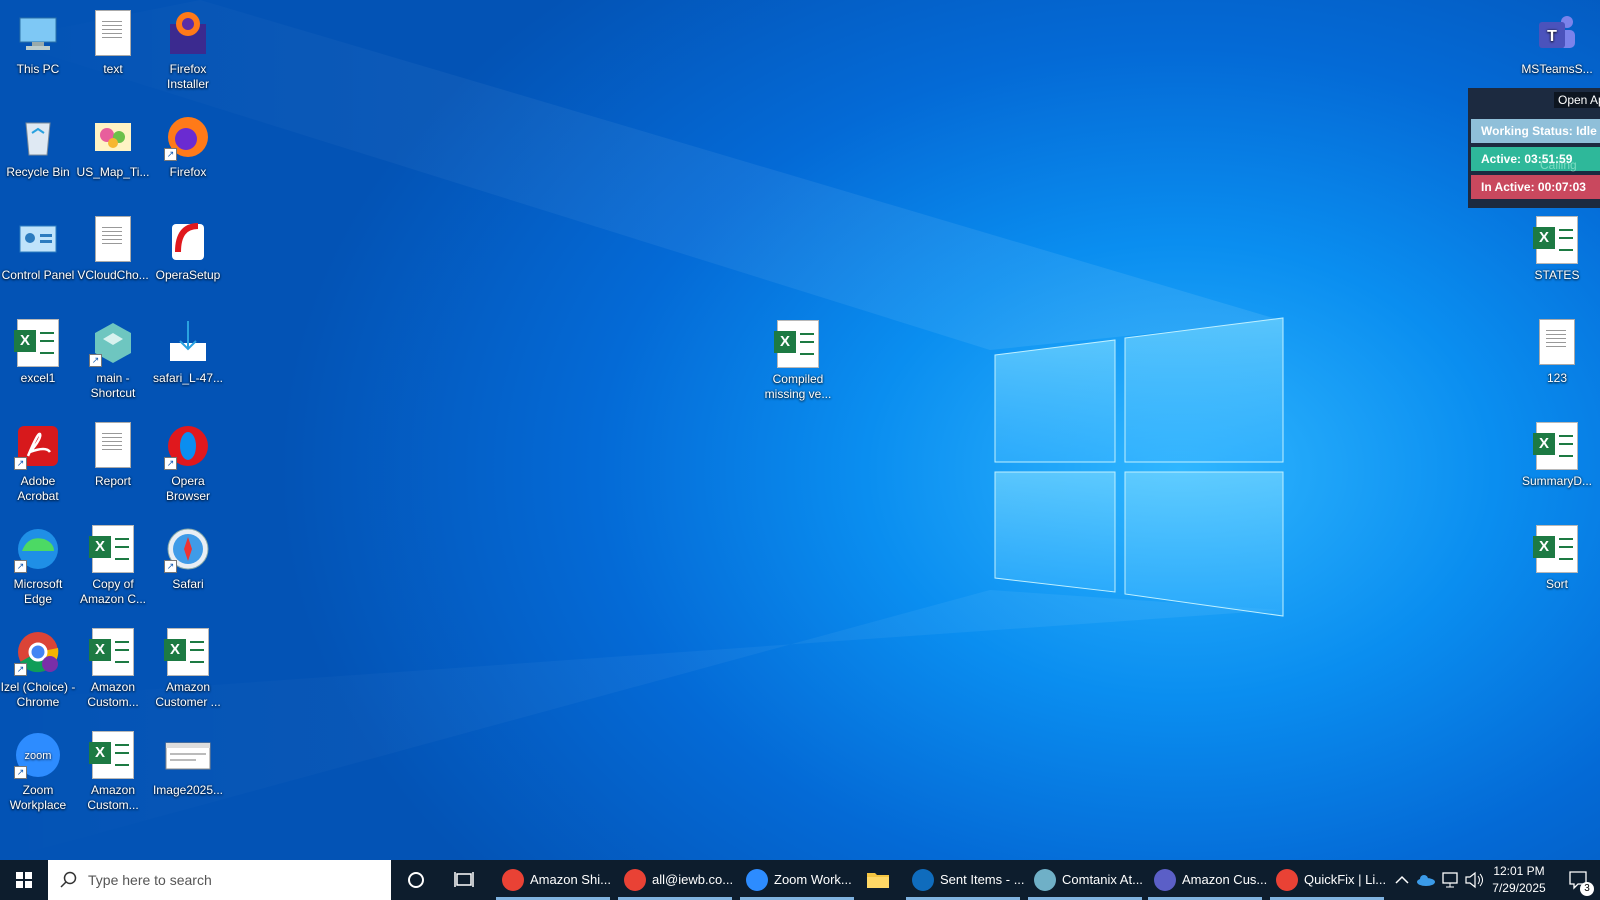 The image size is (1600, 900). Describe the element at coordinates (1557, 378) in the screenshot. I see `icon-label: 123` at that location.